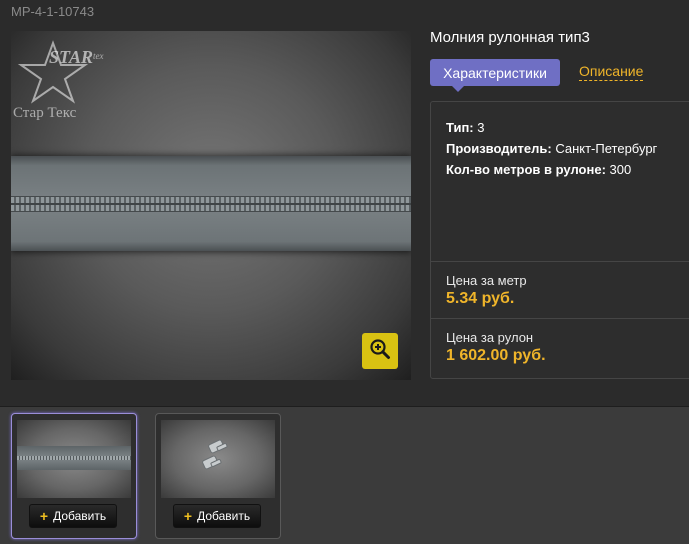  Describe the element at coordinates (71, 57) in the screenshot. I see `svg-text: STAR` at that location.